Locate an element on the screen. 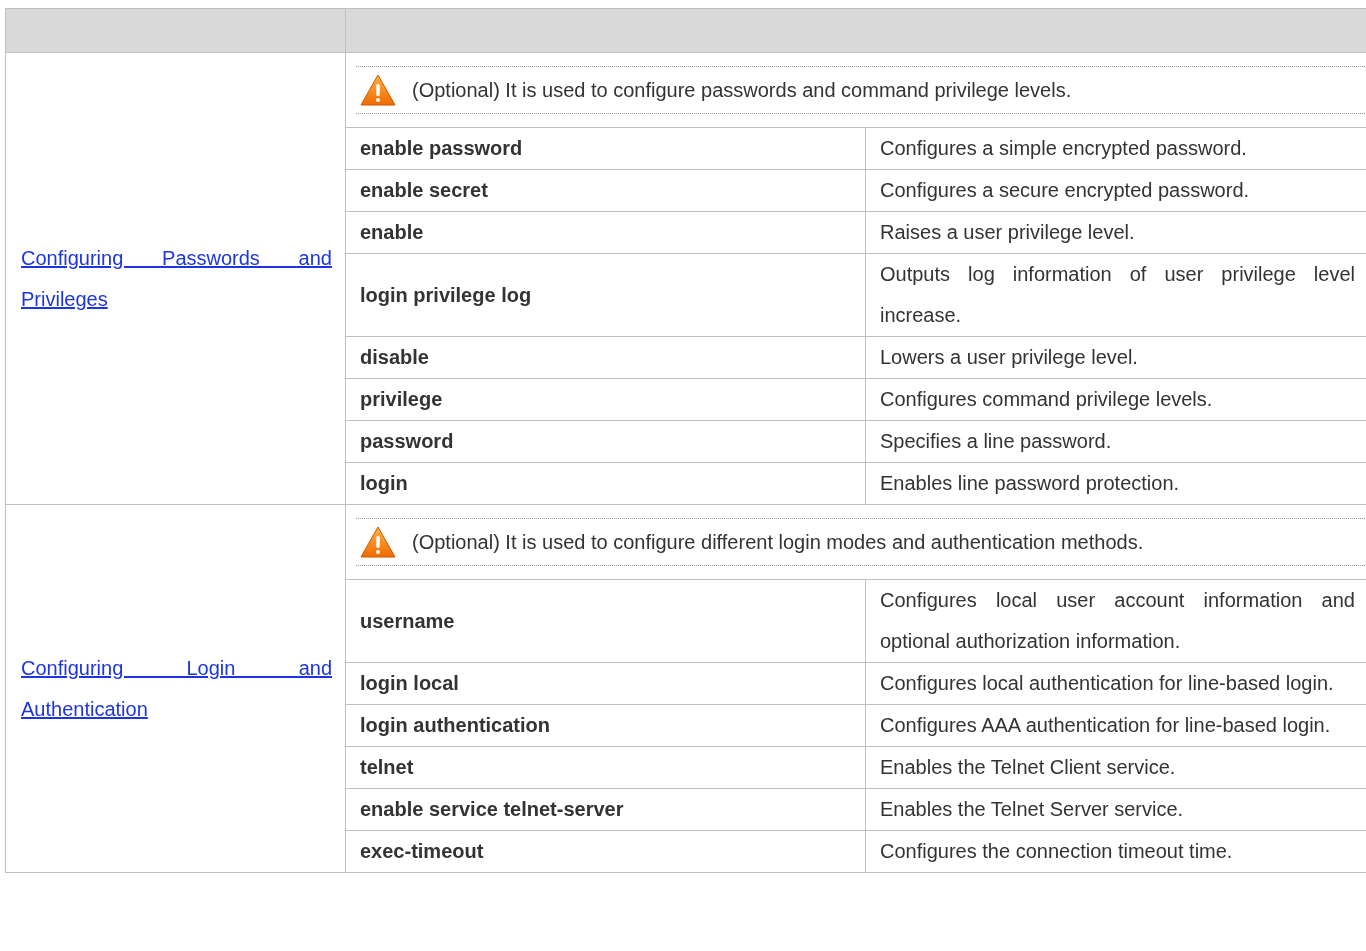  command-cell: telnet is located at coordinates (605, 767).